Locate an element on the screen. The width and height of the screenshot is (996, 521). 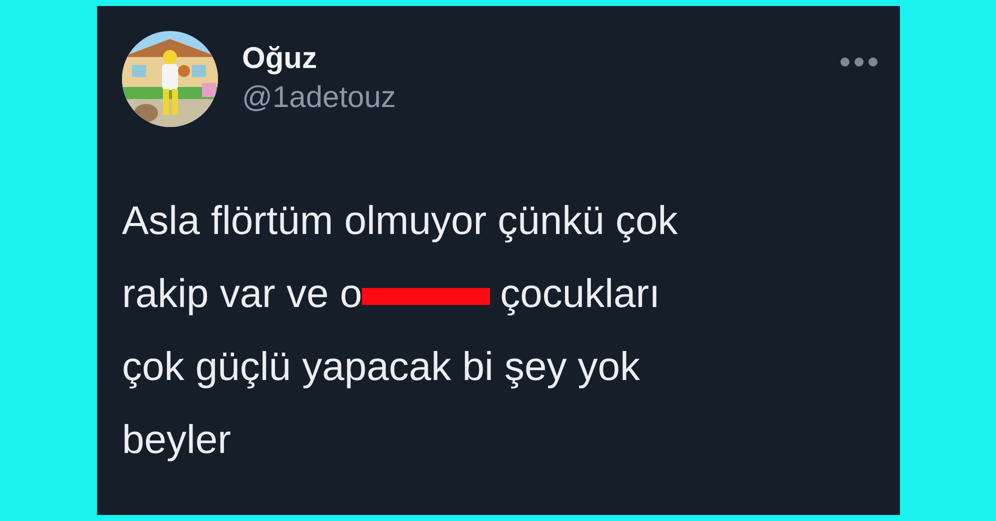
author-handle: @1adetouz is located at coordinates (319, 98).